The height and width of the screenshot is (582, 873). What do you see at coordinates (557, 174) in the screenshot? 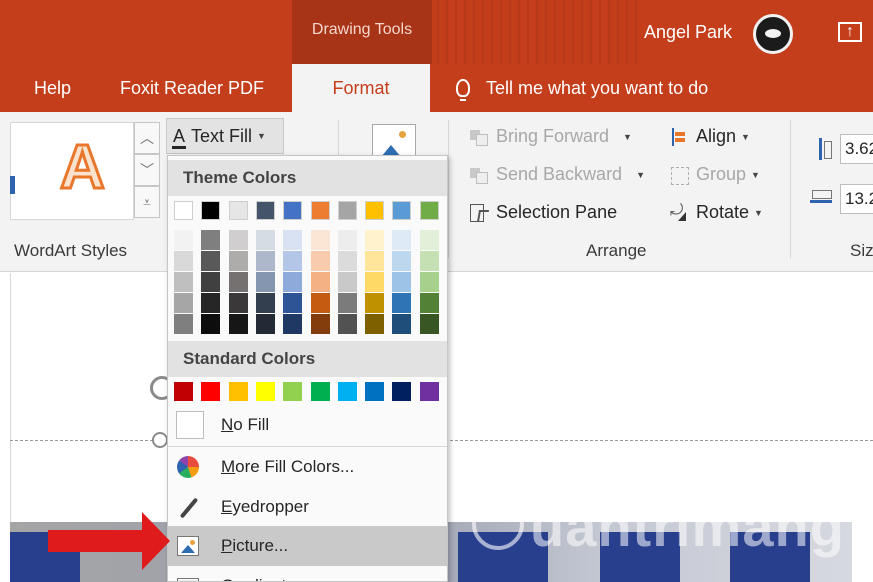
I see `send-backward-button: Send Backward ▼` at bounding box center [557, 174].